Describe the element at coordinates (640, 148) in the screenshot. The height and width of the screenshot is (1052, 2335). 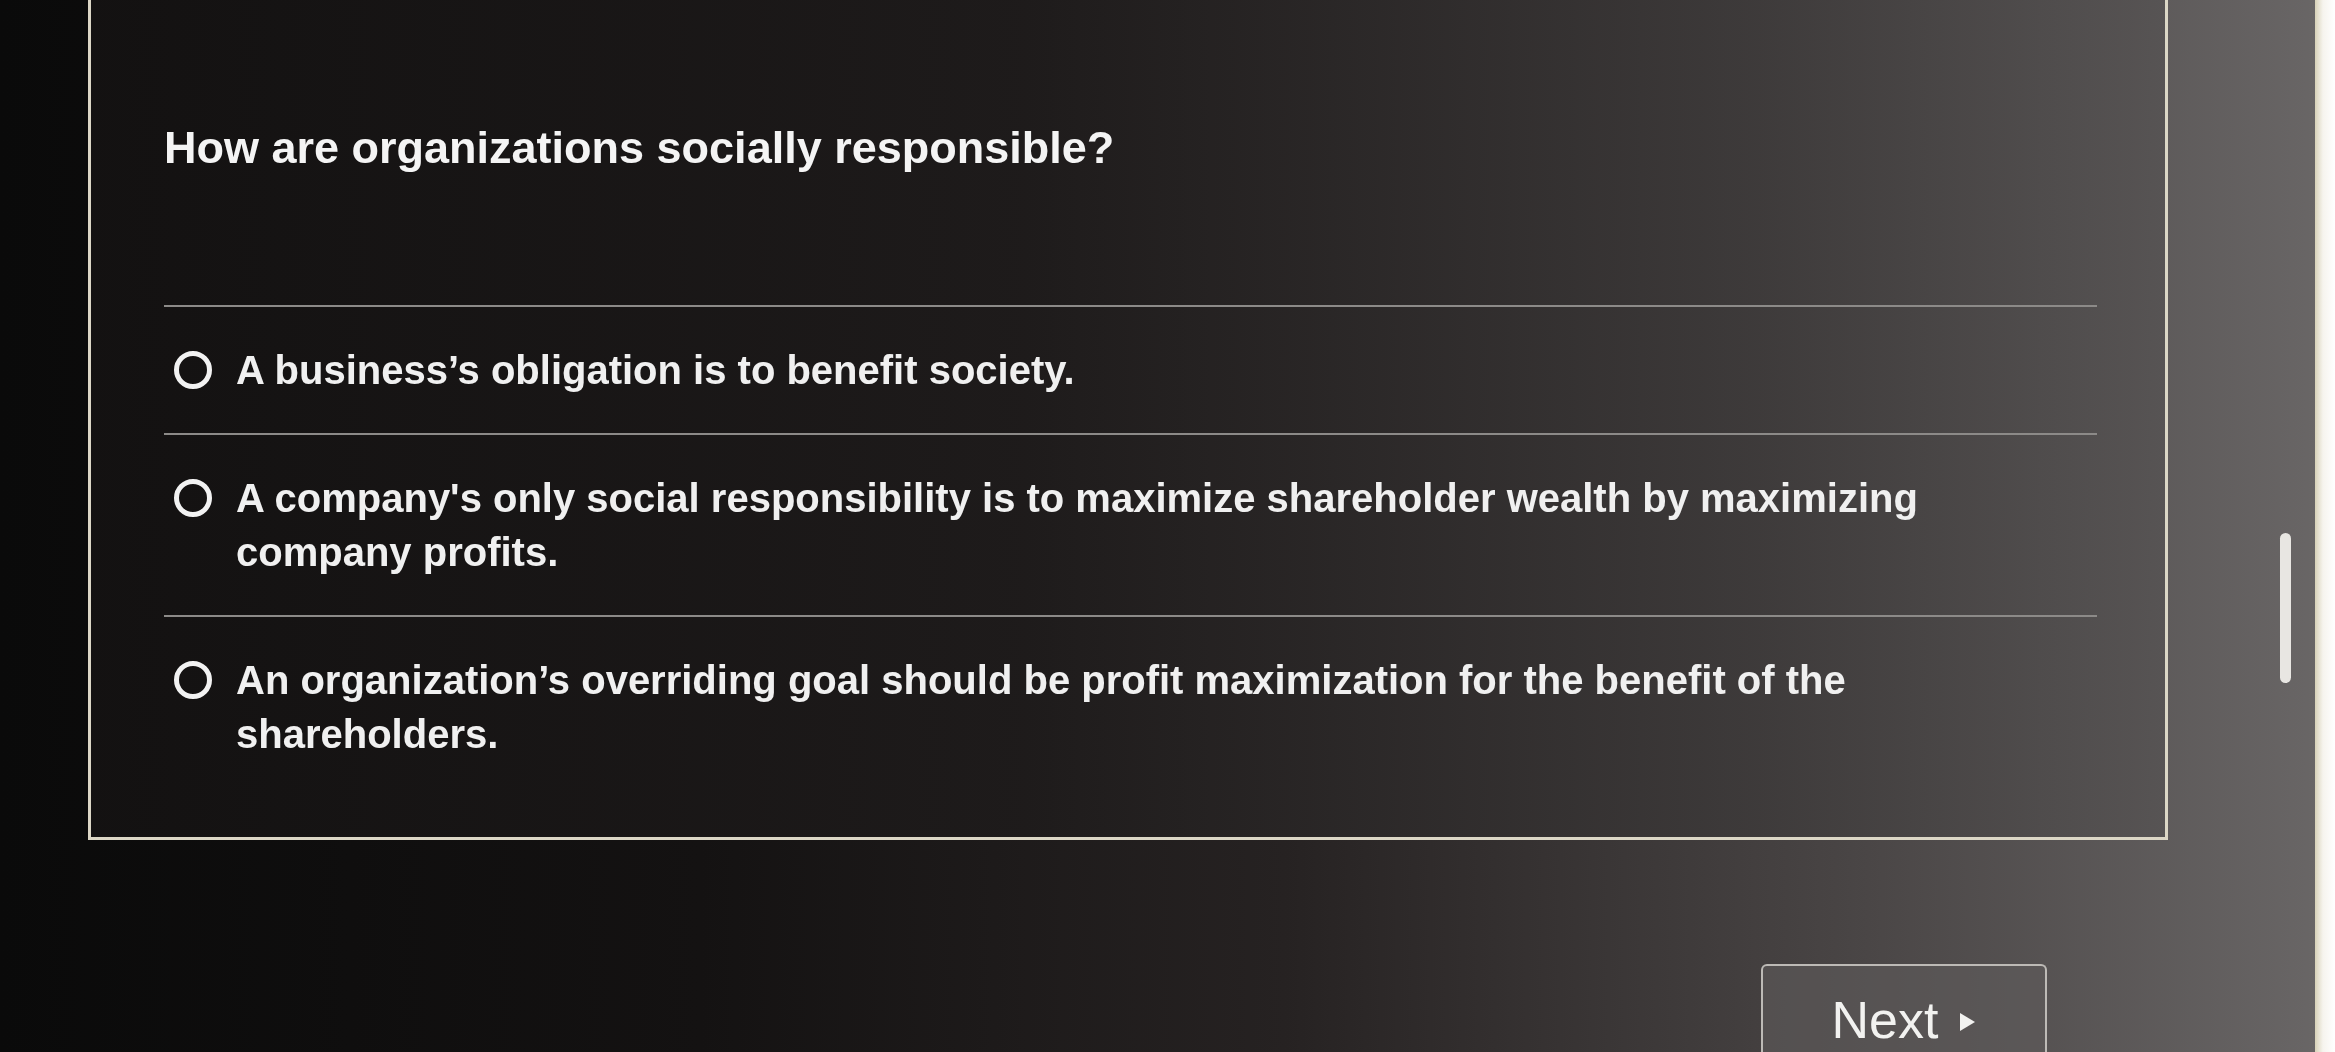
I see `question-text: How are organizations socially responsible?` at that location.